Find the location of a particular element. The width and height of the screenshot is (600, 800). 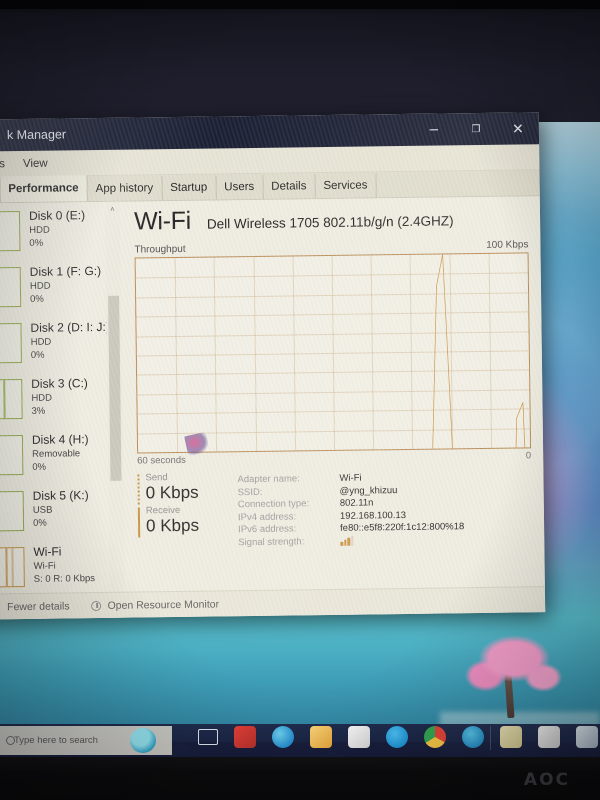

fewer-details-label: Fewer details is located at coordinates (38, 606).